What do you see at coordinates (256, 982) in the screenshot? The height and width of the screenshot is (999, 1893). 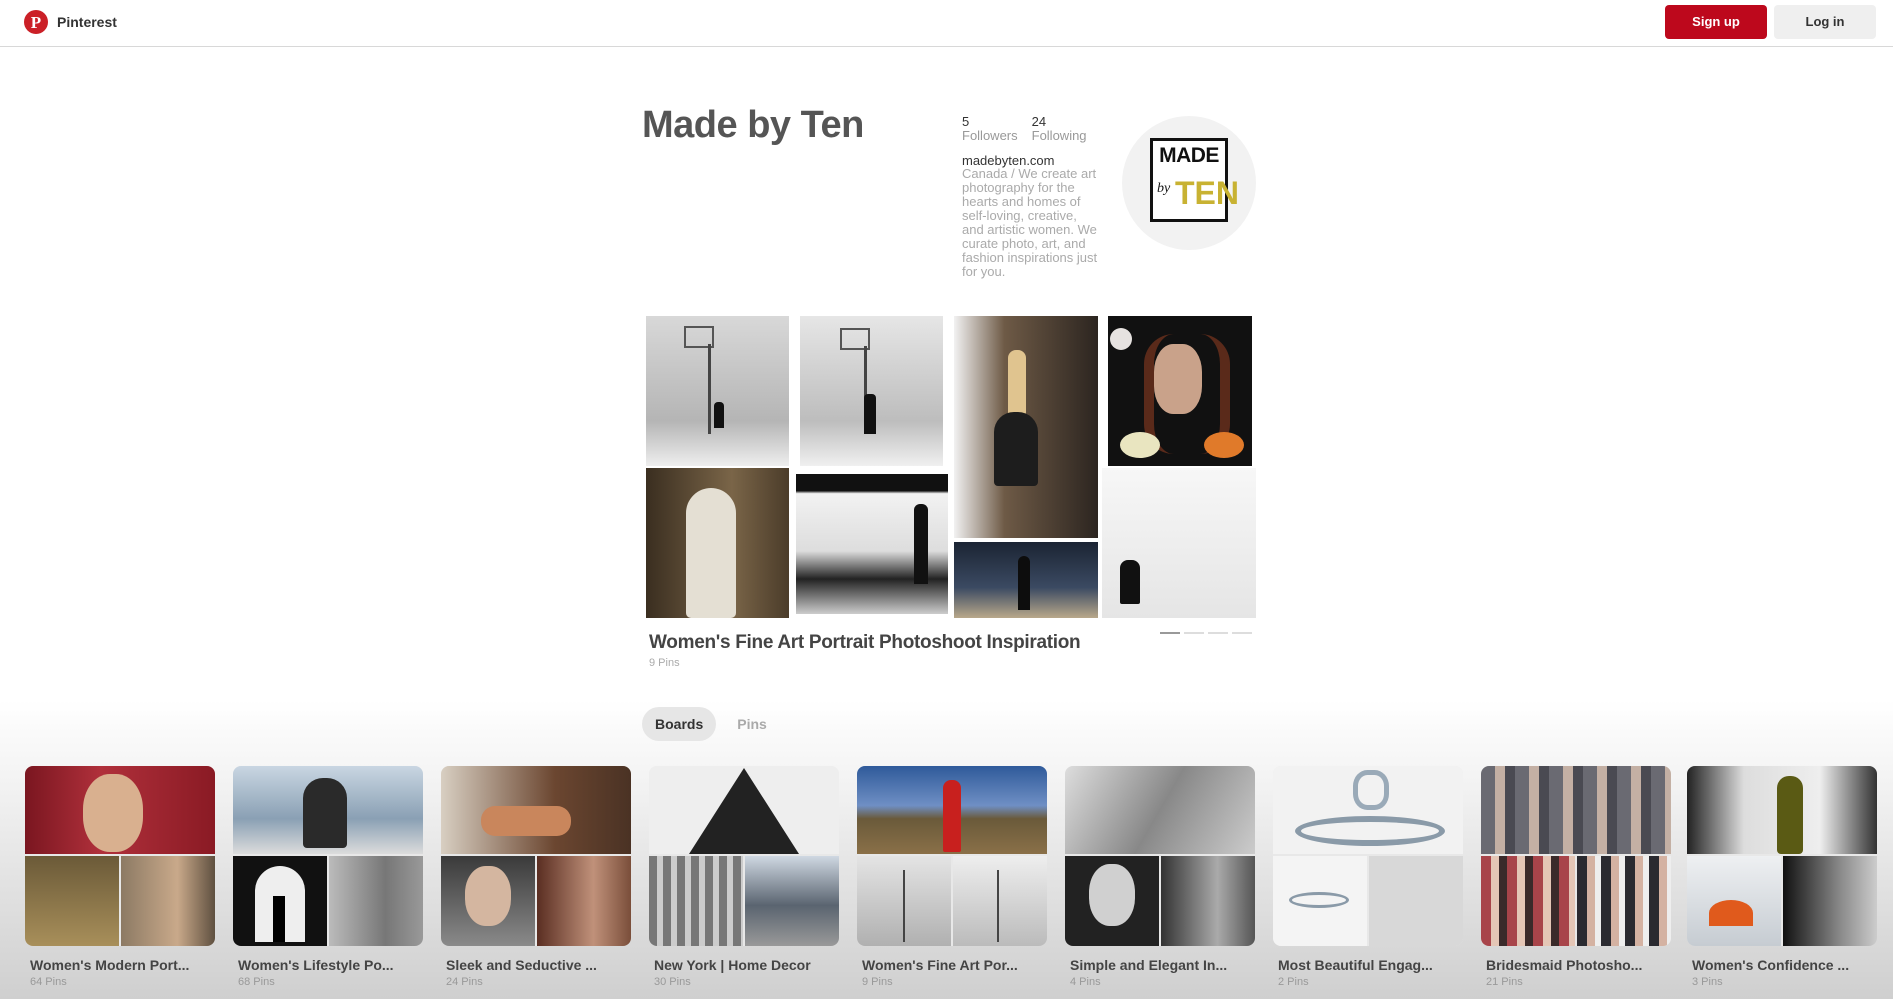 I see `board-pin-count: 68 Pins` at bounding box center [256, 982].